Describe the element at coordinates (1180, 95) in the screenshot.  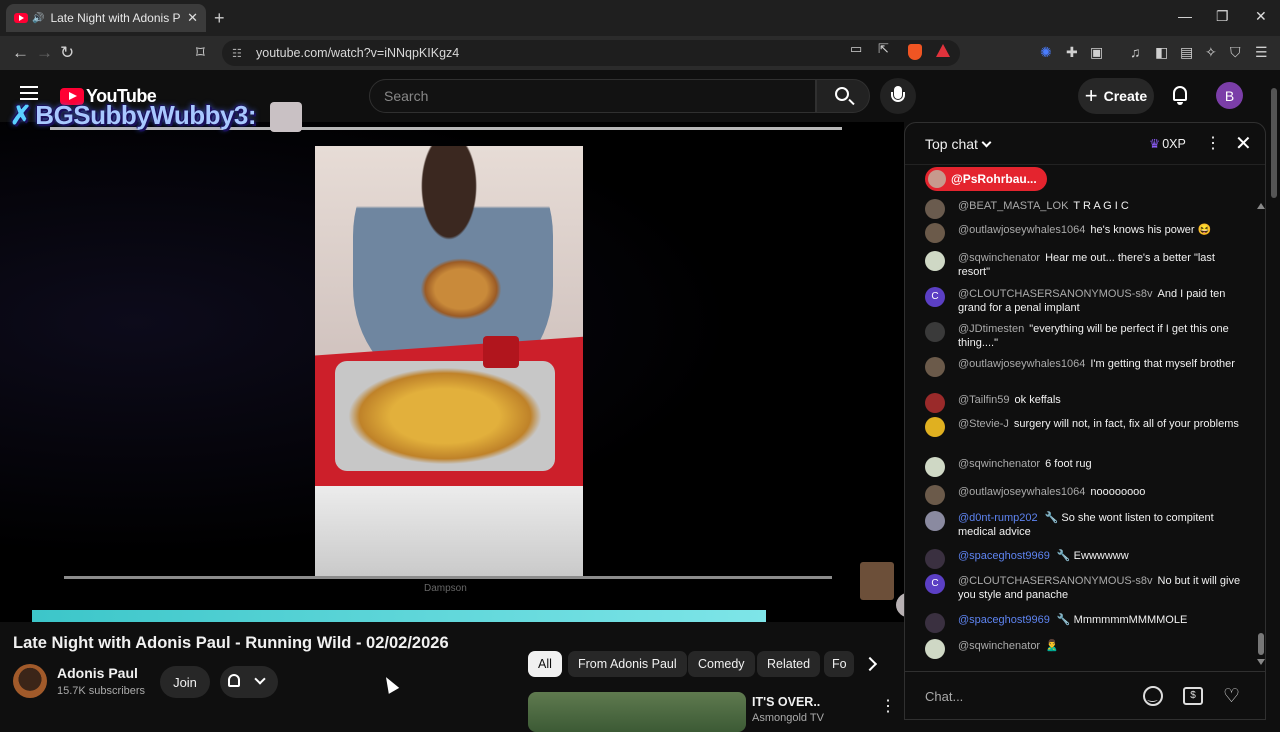
I see `notifications-icon` at that location.